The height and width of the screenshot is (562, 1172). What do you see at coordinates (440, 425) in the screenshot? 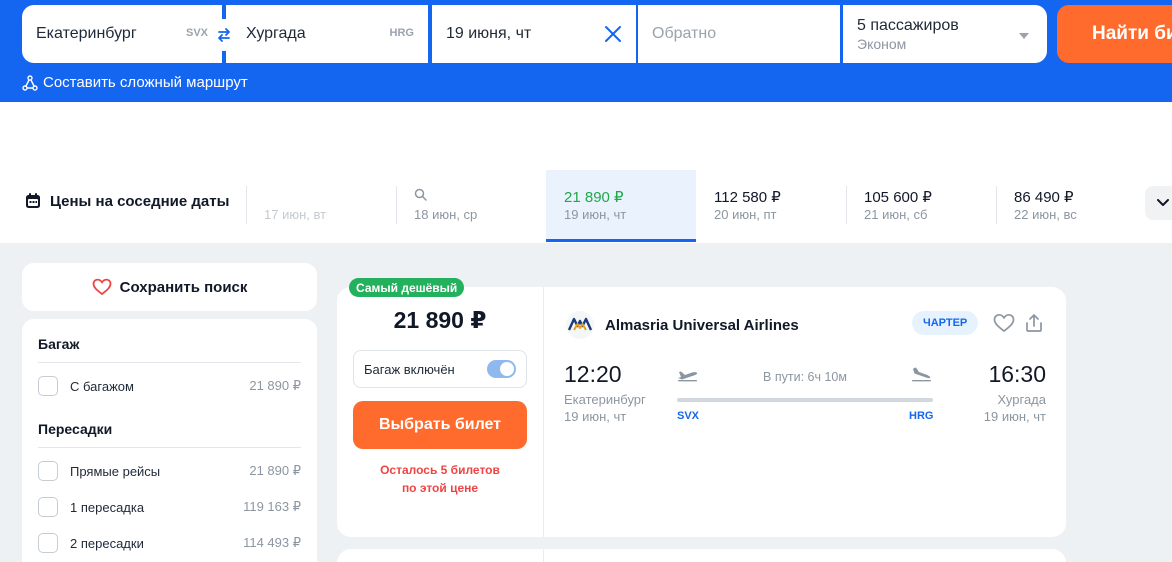
I see `choose-ticket-button: Выбрать билет` at bounding box center [440, 425].